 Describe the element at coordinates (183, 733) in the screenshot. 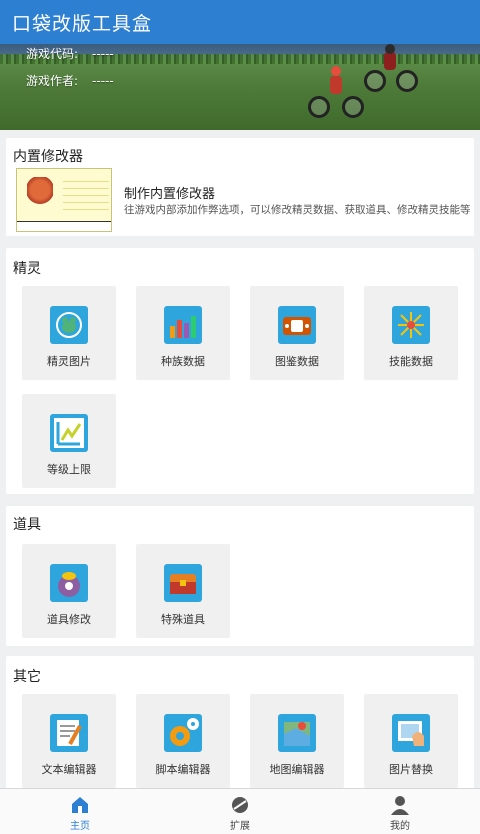

I see `gears-icon` at that location.